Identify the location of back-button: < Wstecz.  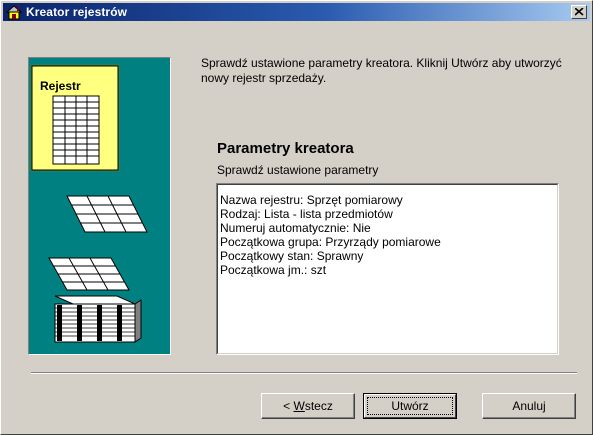
(308, 406).